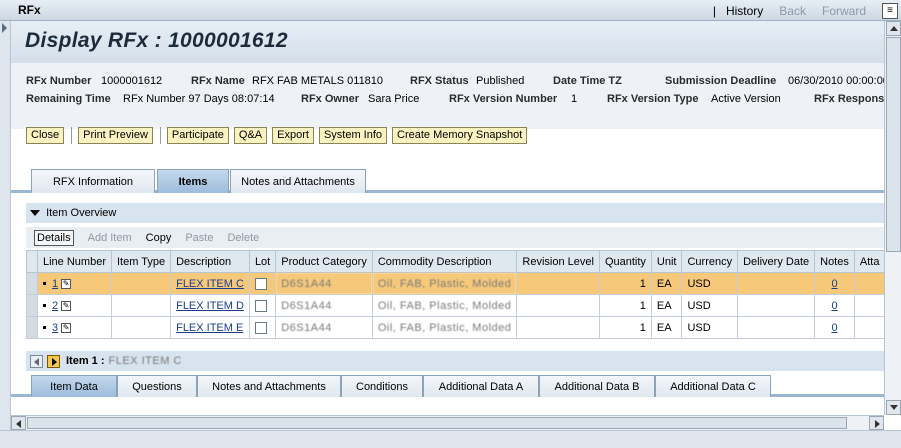  What do you see at coordinates (844, 11) in the screenshot?
I see `forward-button: Forward` at bounding box center [844, 11].